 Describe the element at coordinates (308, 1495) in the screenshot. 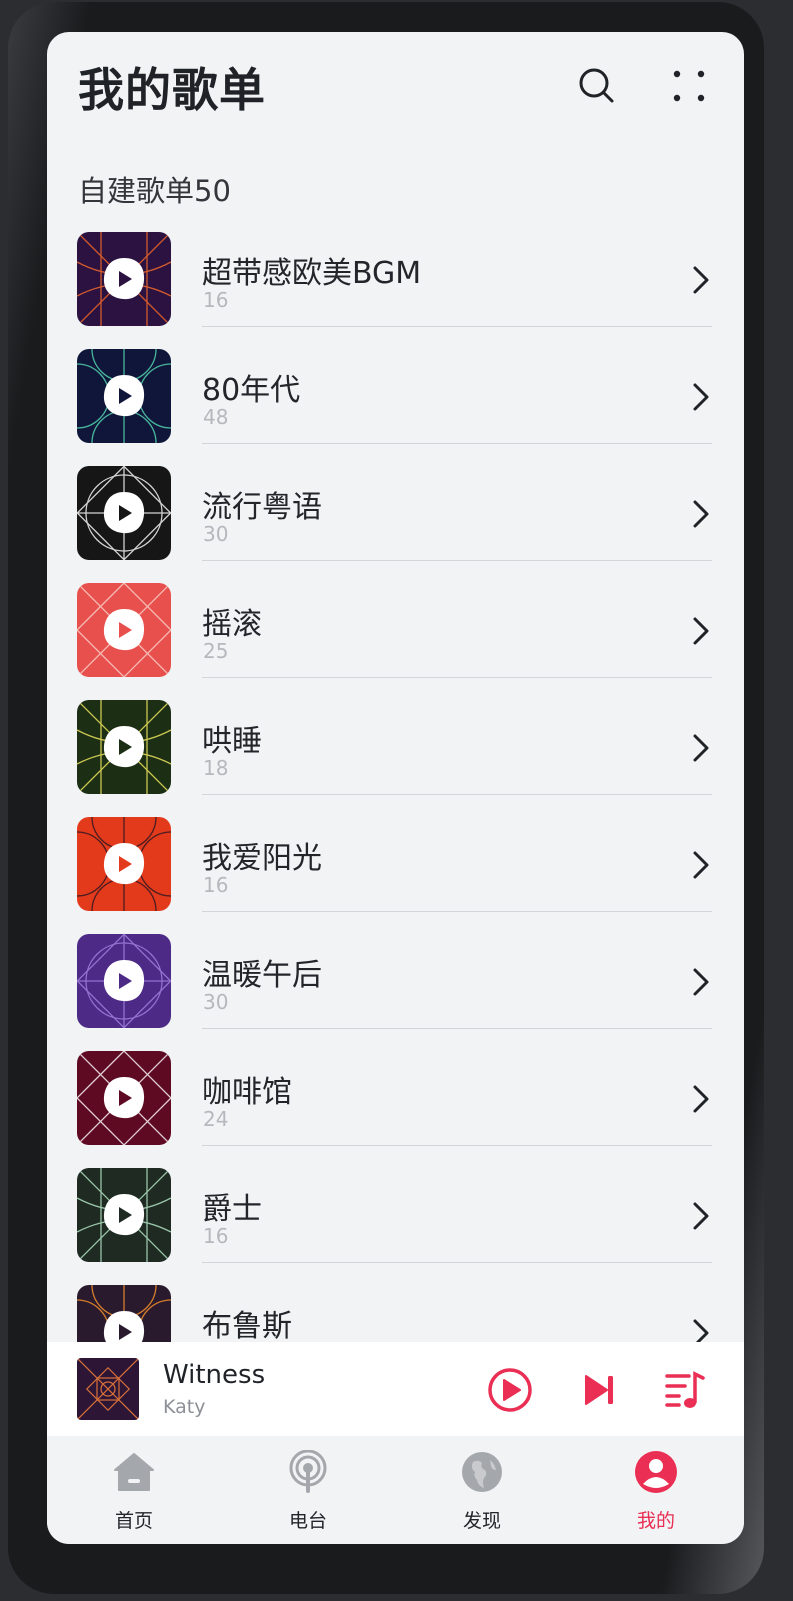

I see `tab-radio: 电台` at that location.